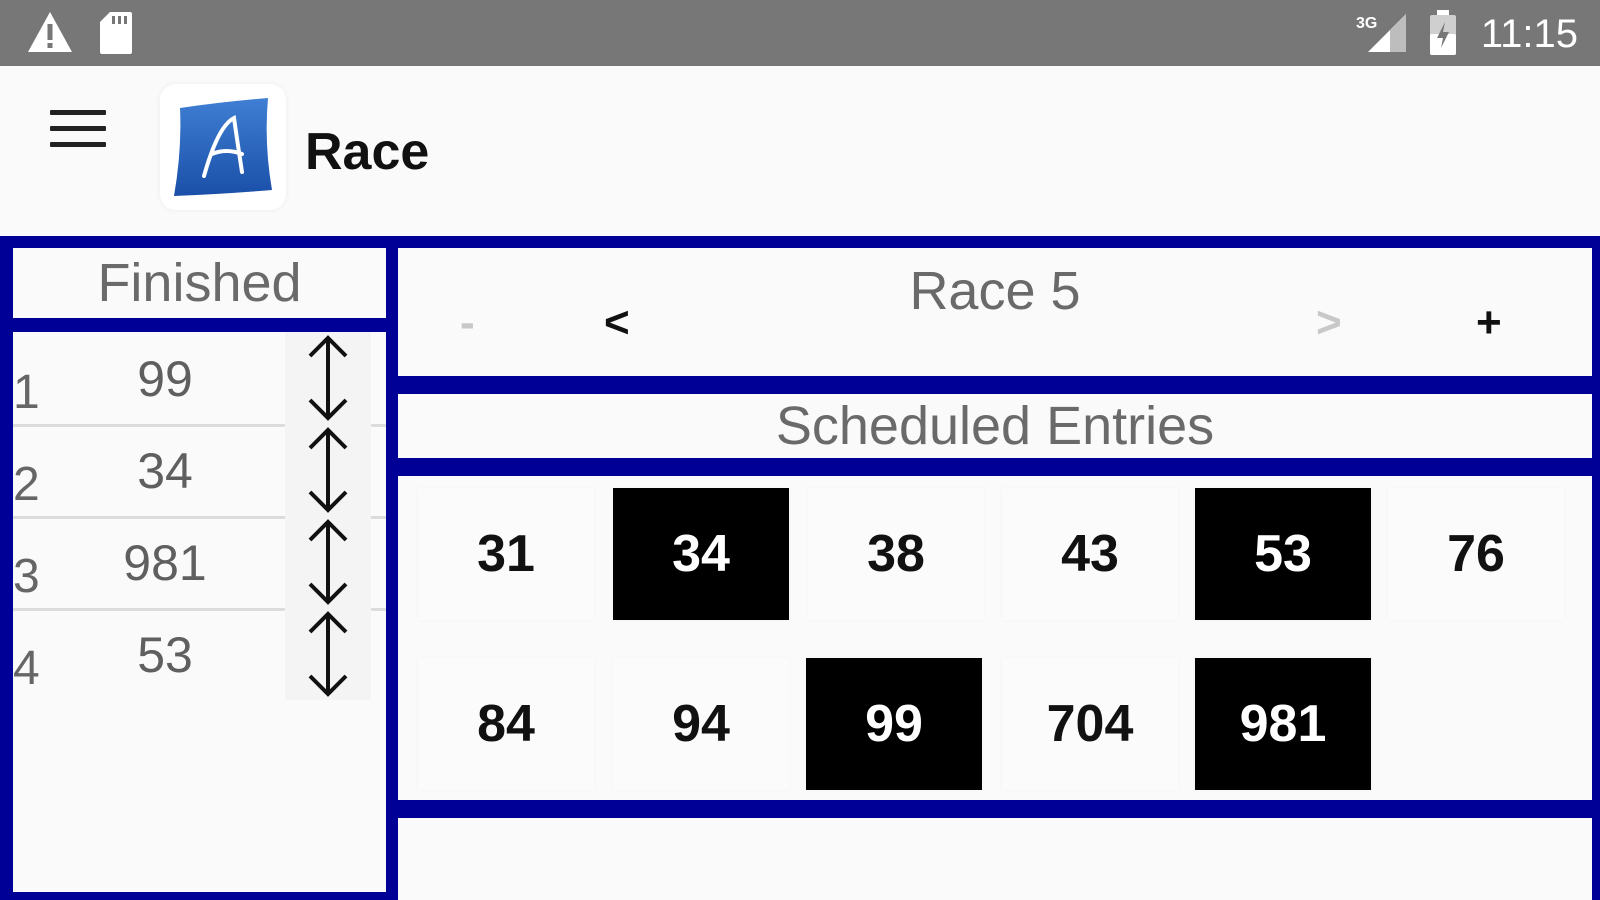 The width and height of the screenshot is (1600, 900). Describe the element at coordinates (1489, 323) in the screenshot. I see `add-race-button: +` at that location.